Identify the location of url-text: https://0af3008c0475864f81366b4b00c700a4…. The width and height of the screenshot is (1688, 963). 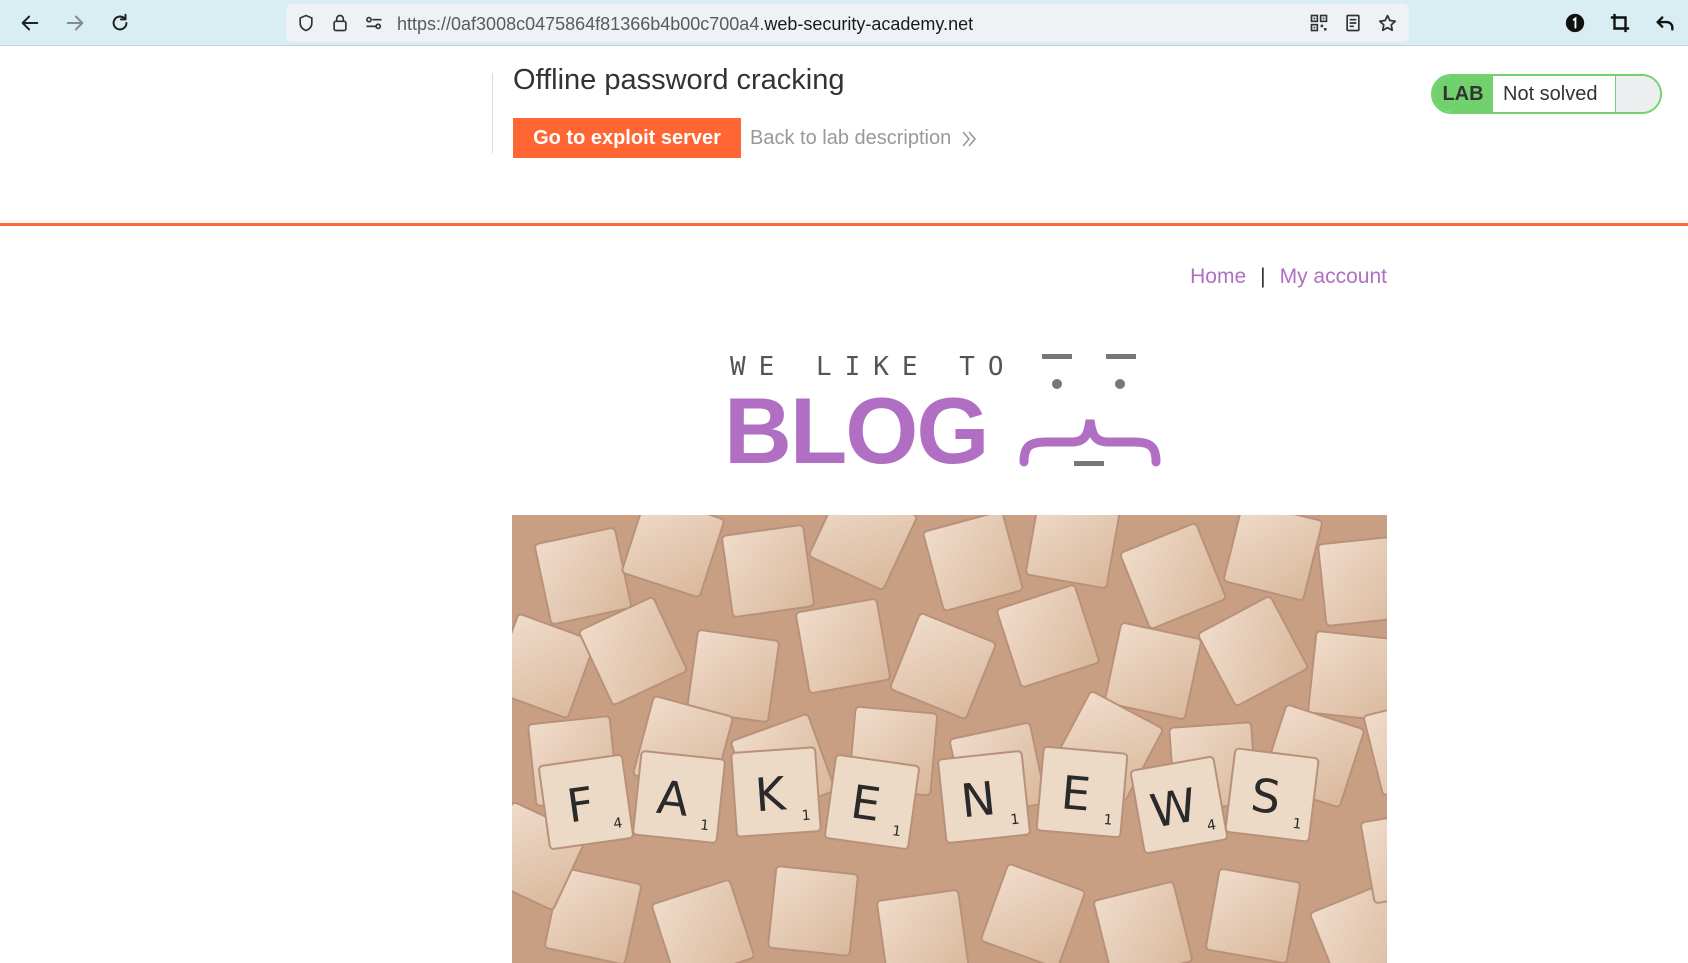
(685, 24).